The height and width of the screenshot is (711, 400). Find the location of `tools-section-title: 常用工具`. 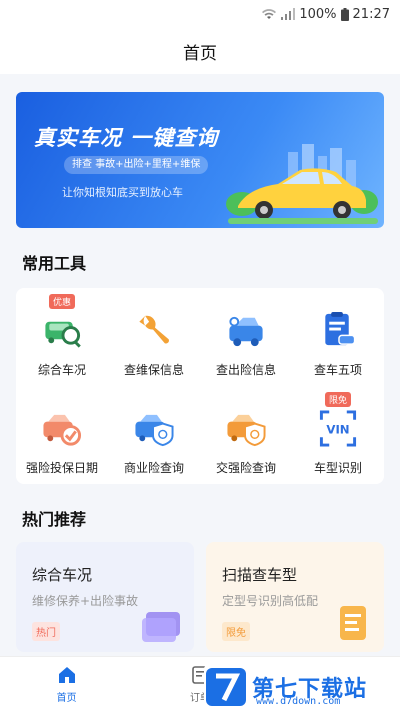

tools-section-title: 常用工具 is located at coordinates (54, 263).